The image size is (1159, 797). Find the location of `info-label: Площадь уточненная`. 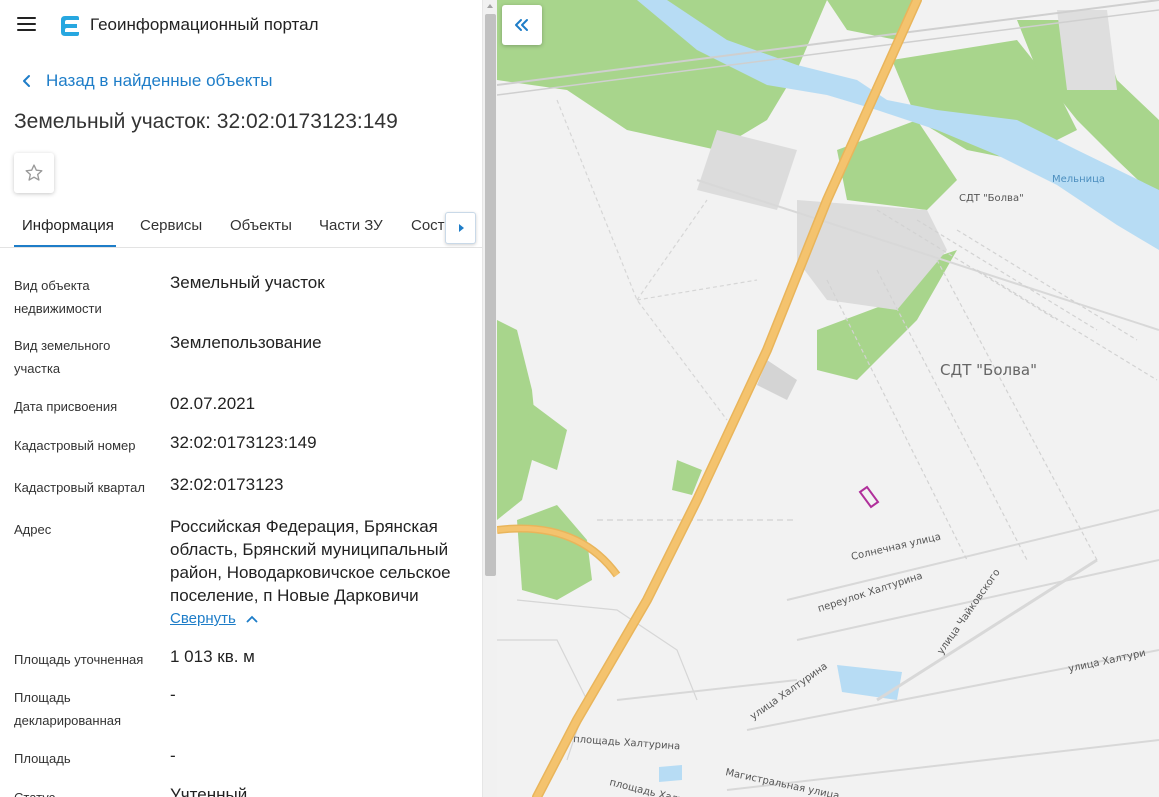

info-label: Площадь уточненная is located at coordinates (79, 659).